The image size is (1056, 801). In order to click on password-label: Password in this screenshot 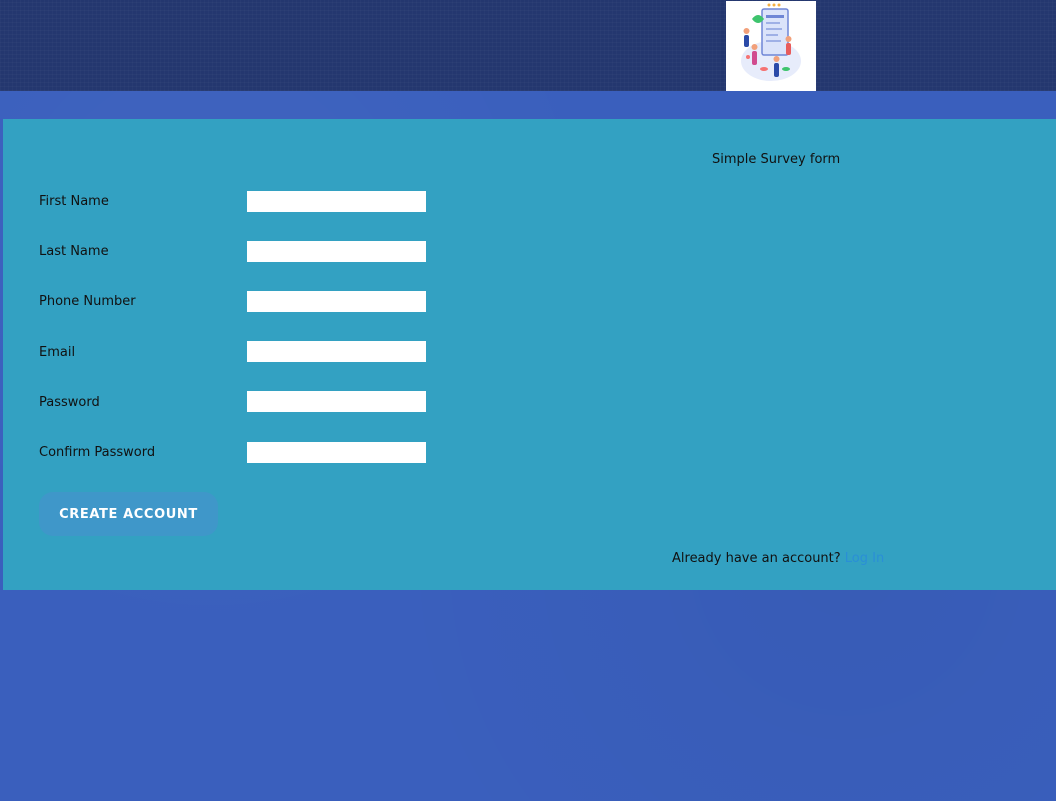, I will do `click(69, 402)`.